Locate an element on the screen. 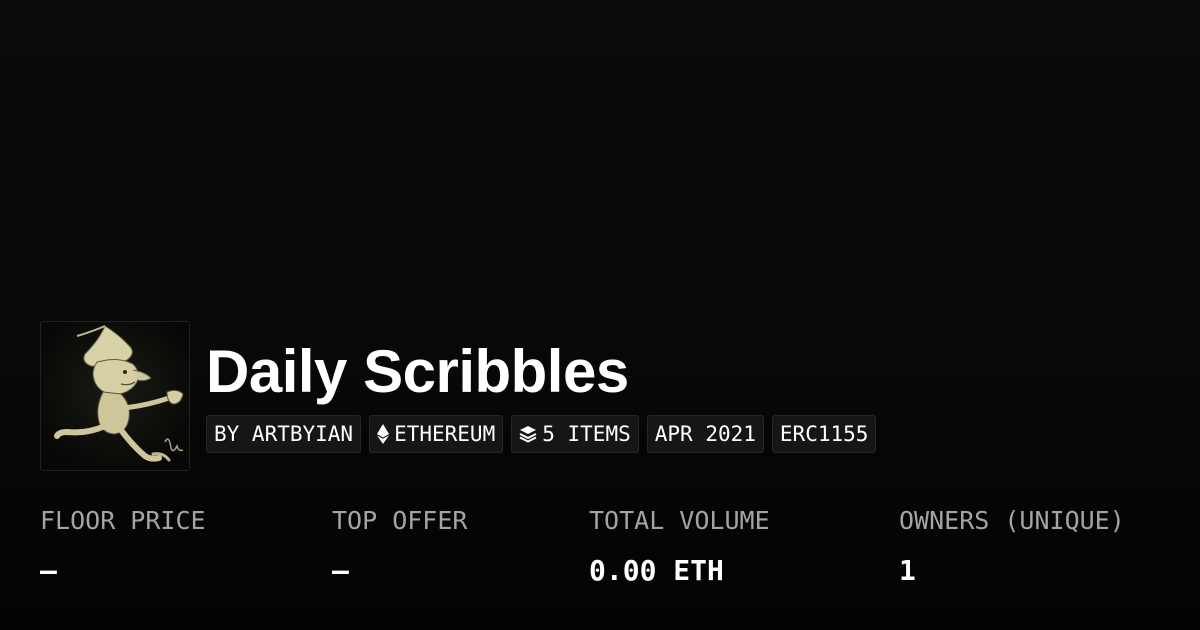 The width and height of the screenshot is (1200, 630). stat-top-offer: TOP OFFER — is located at coordinates (399, 546).